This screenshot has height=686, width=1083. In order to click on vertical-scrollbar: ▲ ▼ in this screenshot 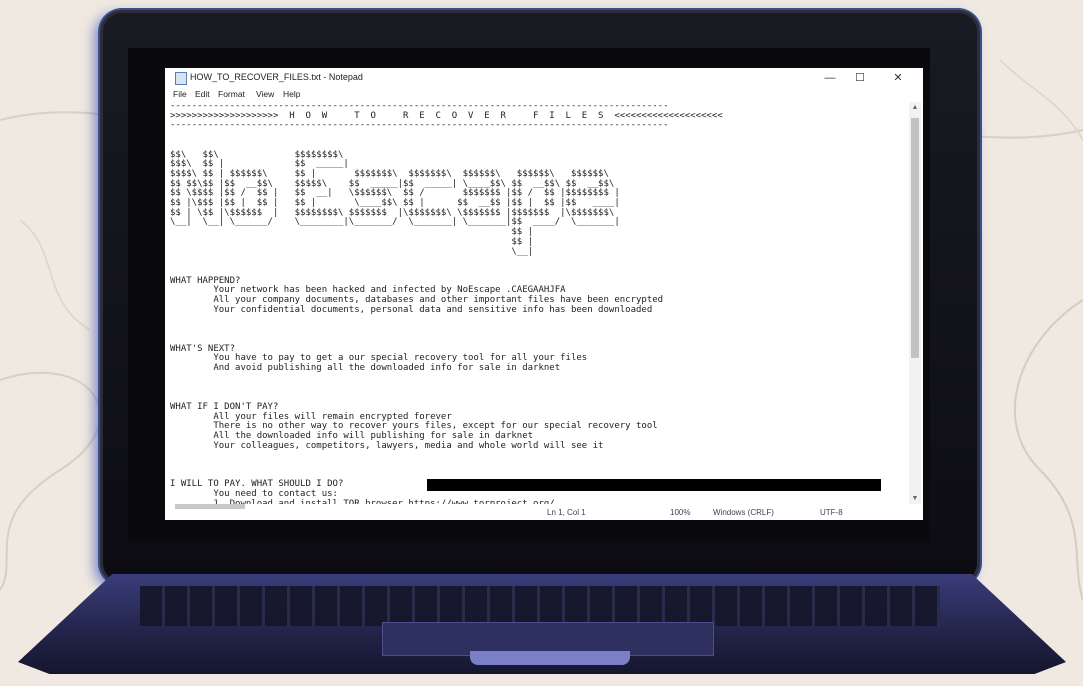, I will do `click(915, 303)`.